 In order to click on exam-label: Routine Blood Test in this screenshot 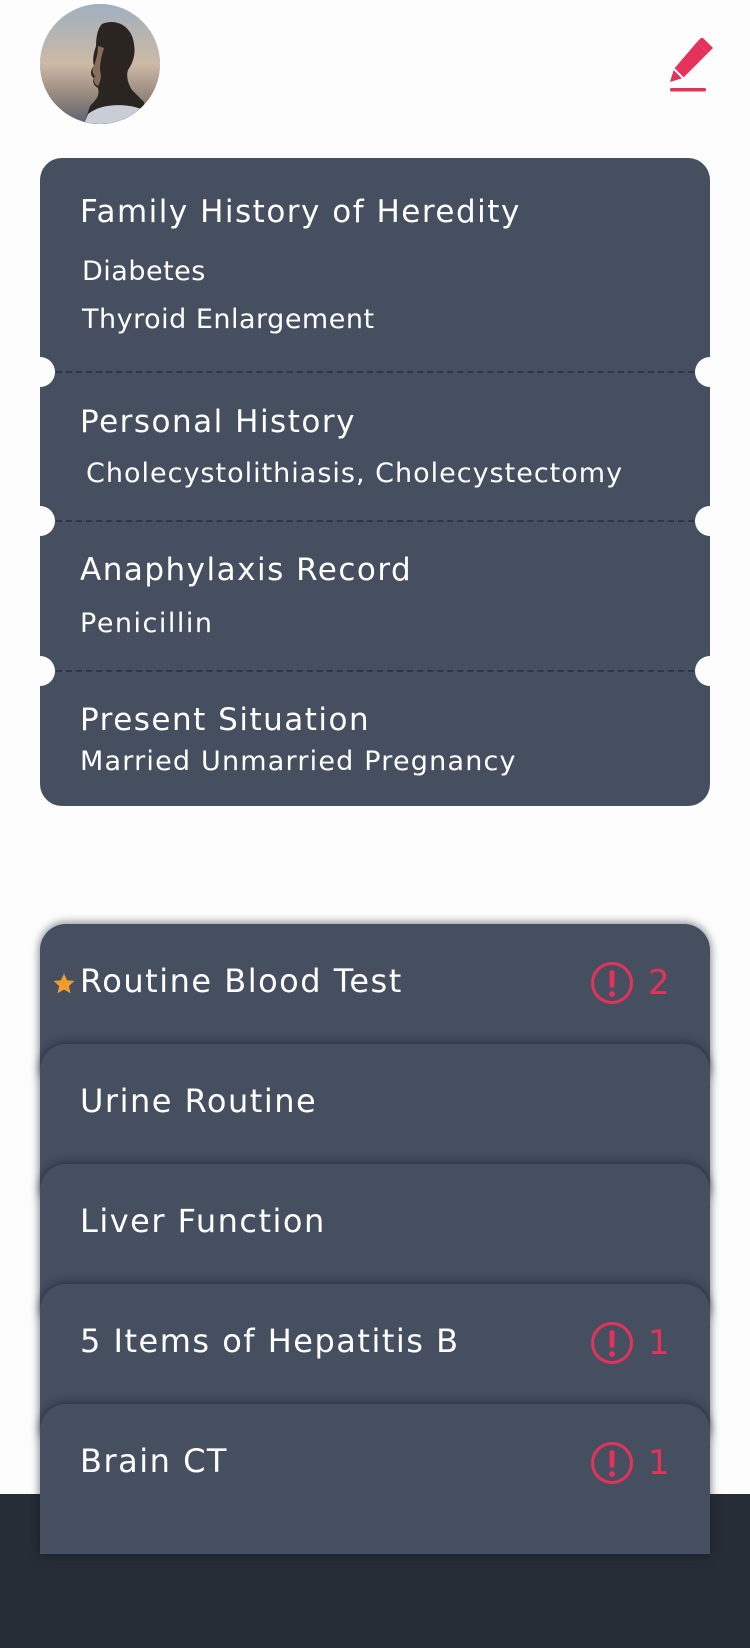, I will do `click(241, 981)`.